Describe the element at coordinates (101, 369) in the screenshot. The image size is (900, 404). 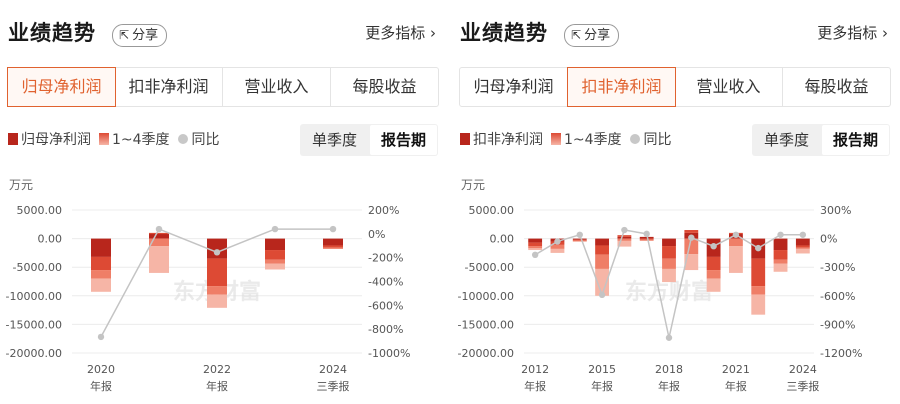
I see `x-tick-label: 2020` at that location.